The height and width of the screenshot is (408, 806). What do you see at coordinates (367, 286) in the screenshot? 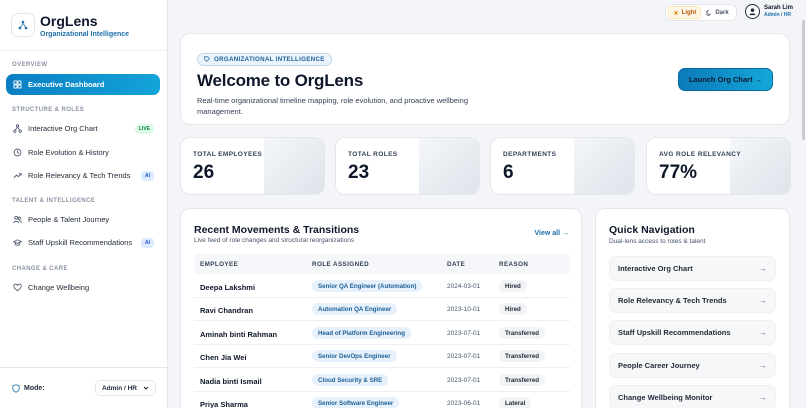
I see `role-pill: Senior QA Engineer (Automation)` at bounding box center [367, 286].